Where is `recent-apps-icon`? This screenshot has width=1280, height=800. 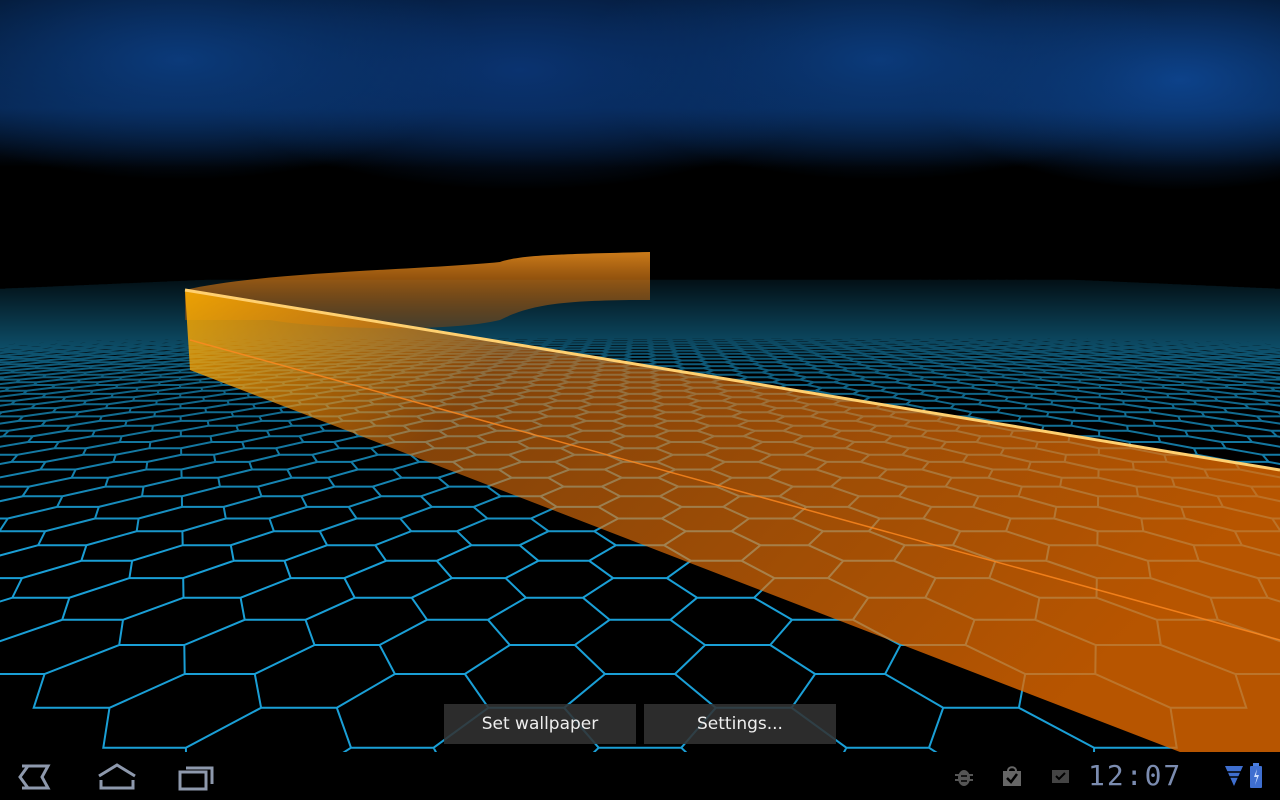
recent-apps-icon is located at coordinates (198, 777).